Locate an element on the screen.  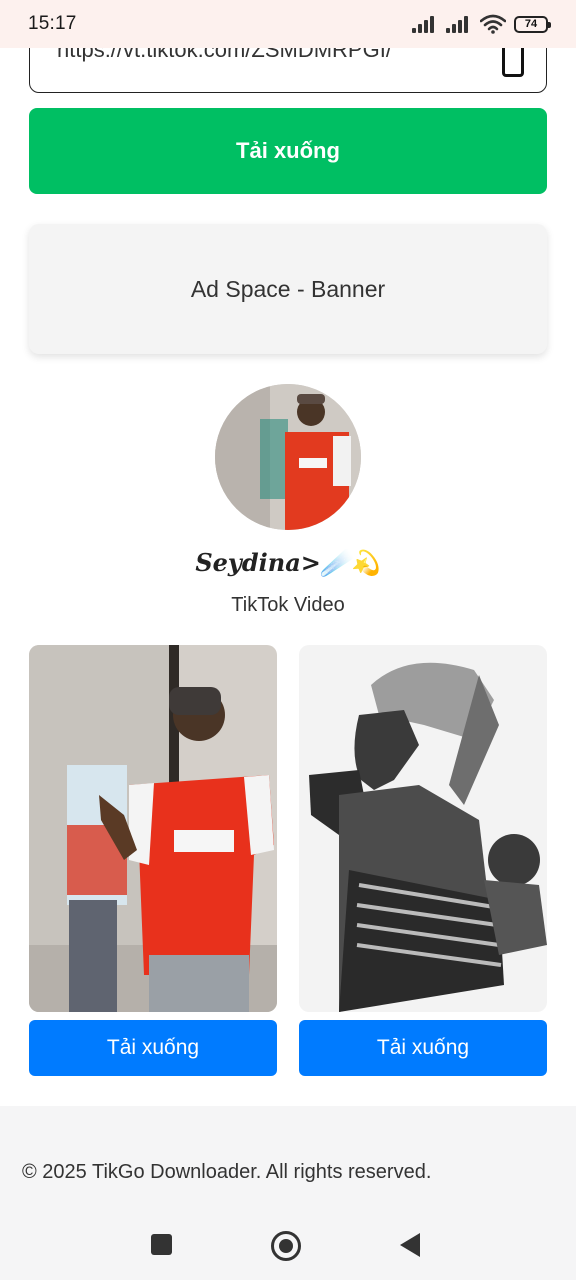
status-icons: 74 is located at coordinates (481, 24).